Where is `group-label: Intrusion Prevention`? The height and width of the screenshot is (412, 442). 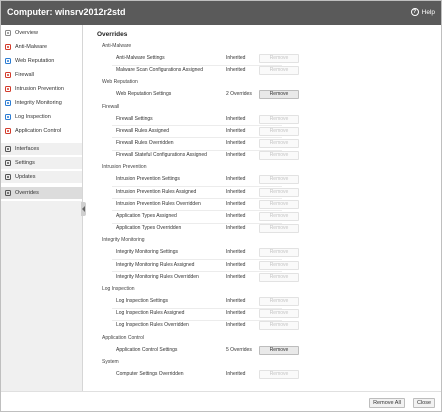
group-label: Intrusion Prevention is located at coordinates (124, 167).